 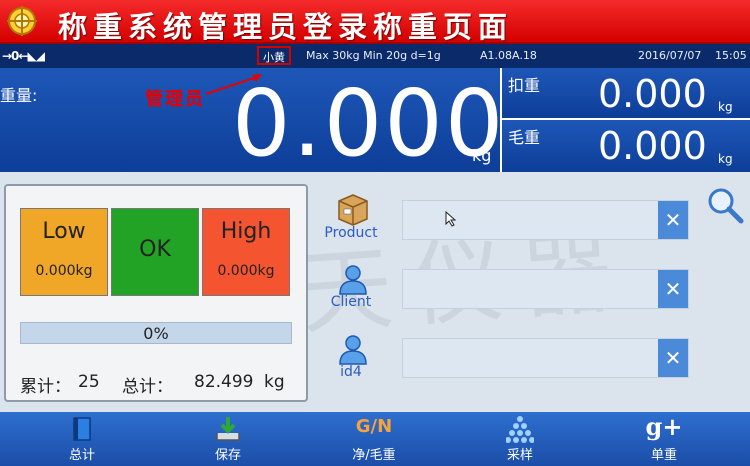 What do you see at coordinates (351, 233) in the screenshot?
I see `product-label: Product` at bounding box center [351, 233].